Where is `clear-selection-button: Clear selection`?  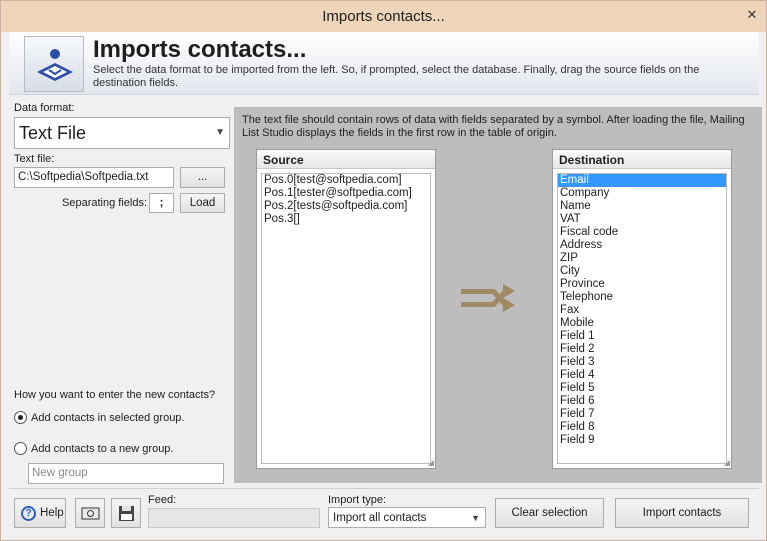 clear-selection-button: Clear selection is located at coordinates (549, 513).